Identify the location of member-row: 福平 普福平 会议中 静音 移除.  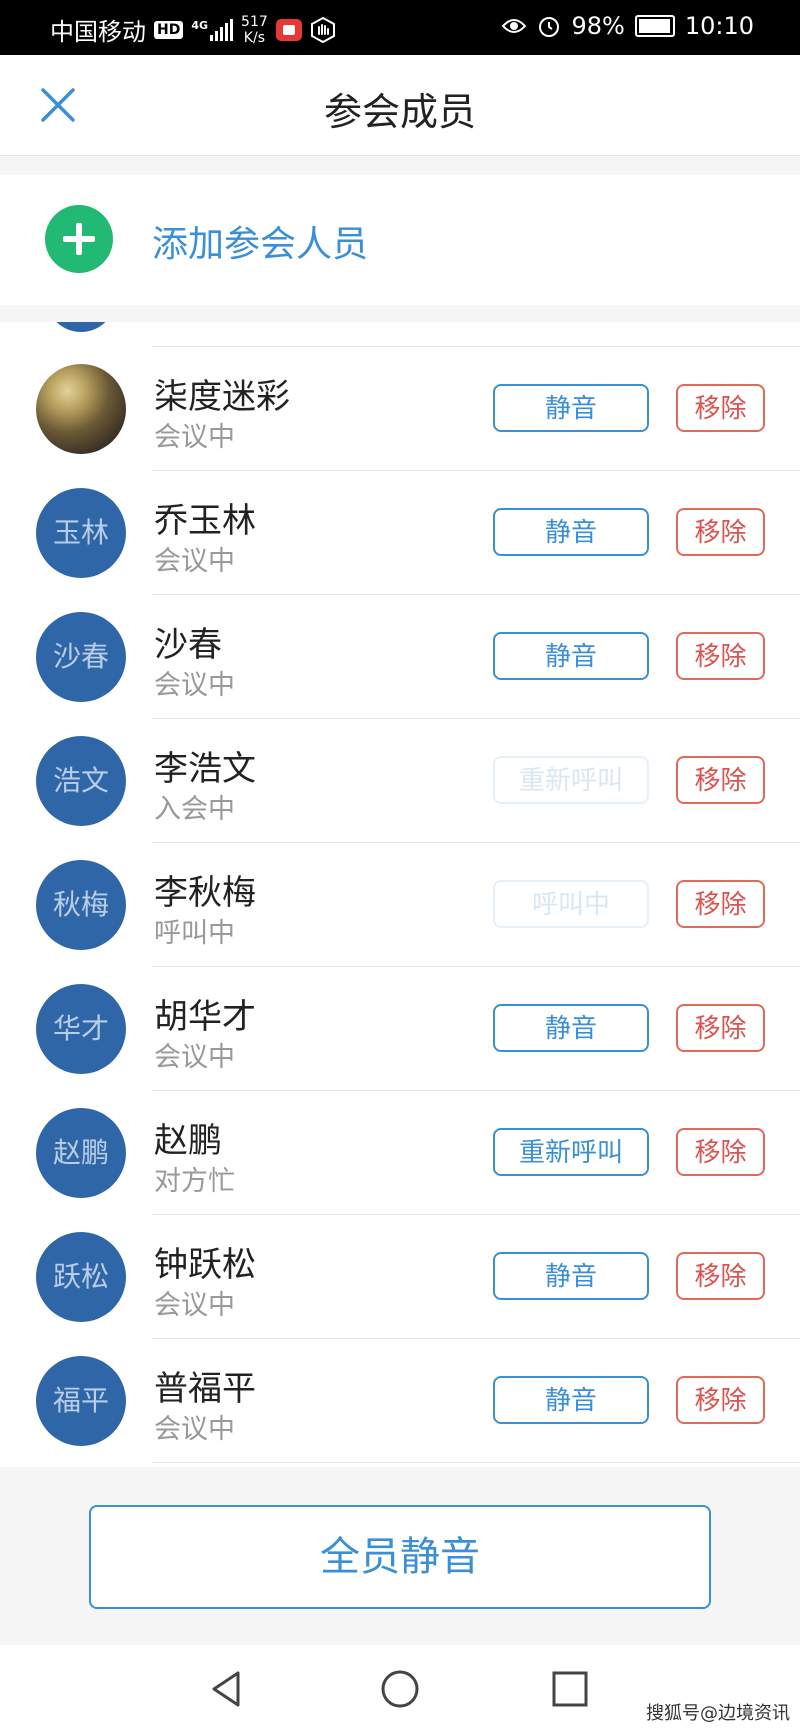
(400, 1401).